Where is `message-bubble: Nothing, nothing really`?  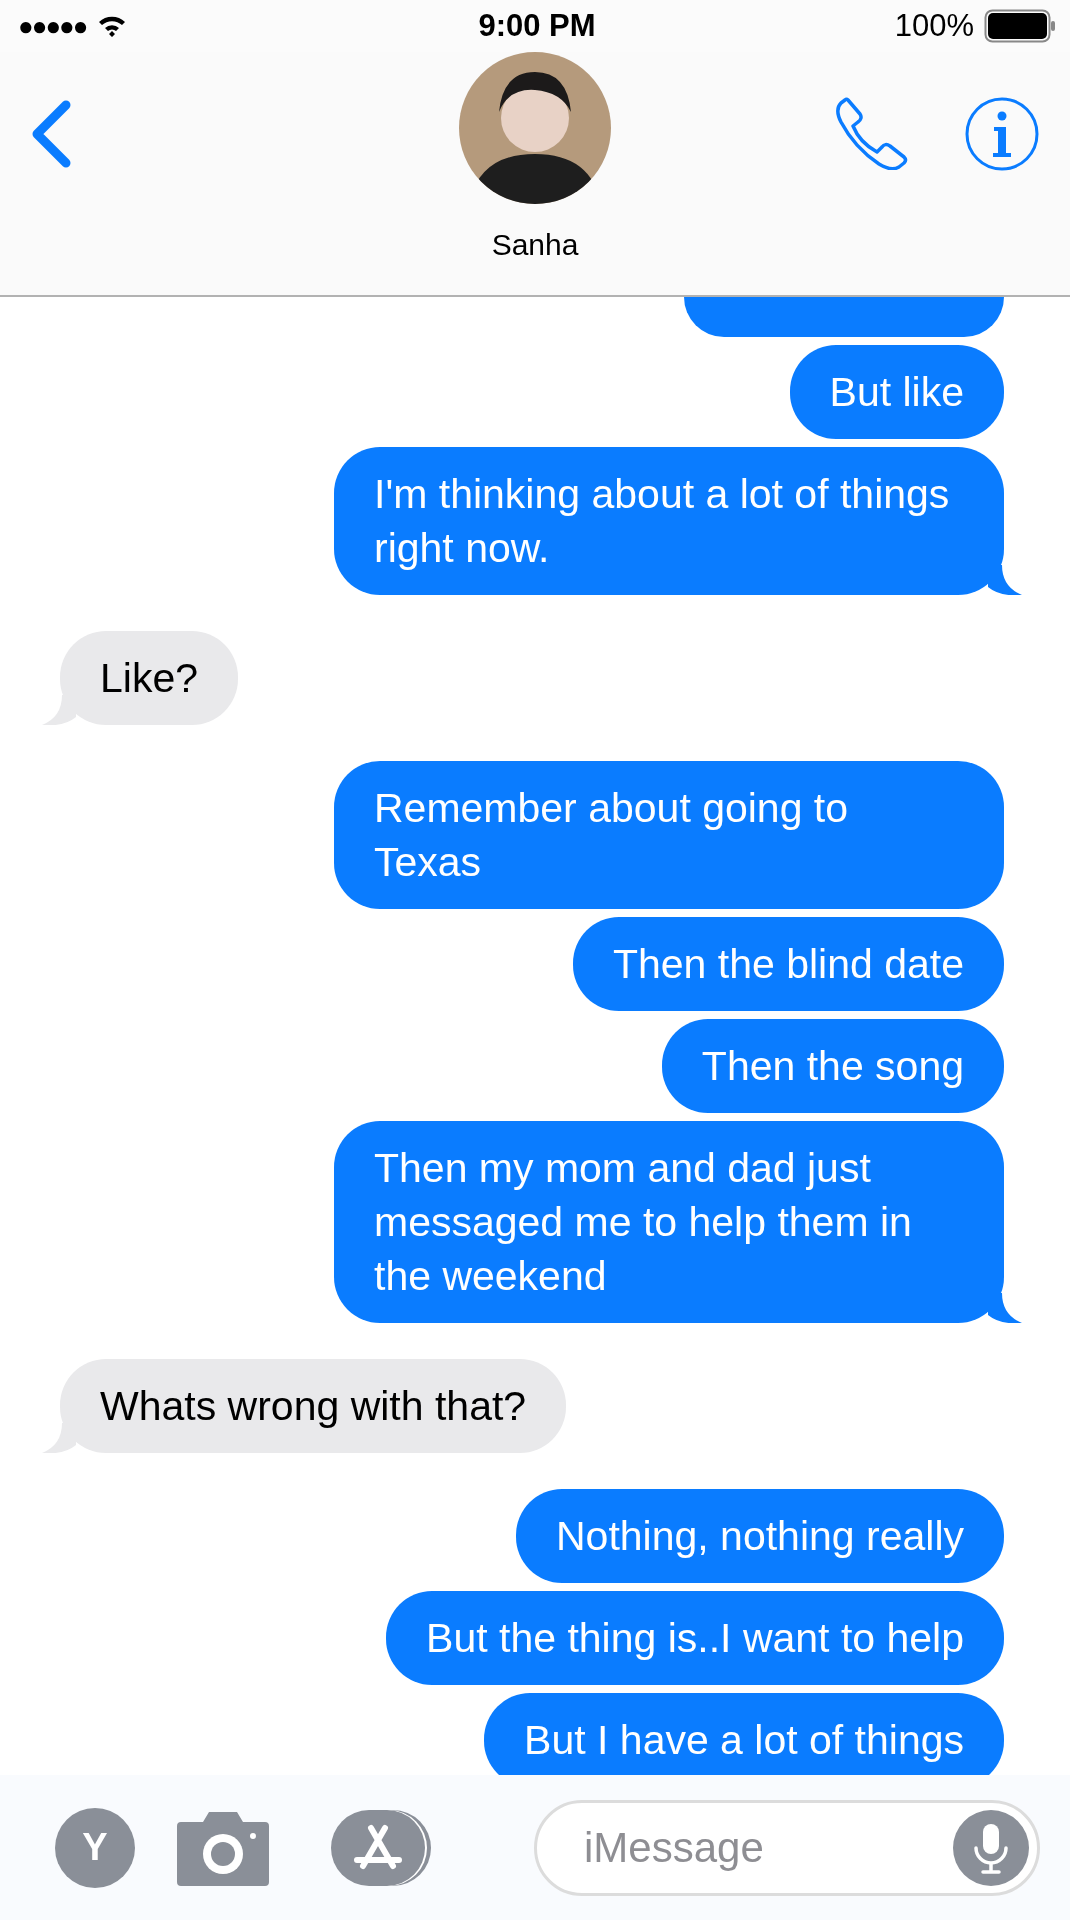 message-bubble: Nothing, nothing really is located at coordinates (760, 1536).